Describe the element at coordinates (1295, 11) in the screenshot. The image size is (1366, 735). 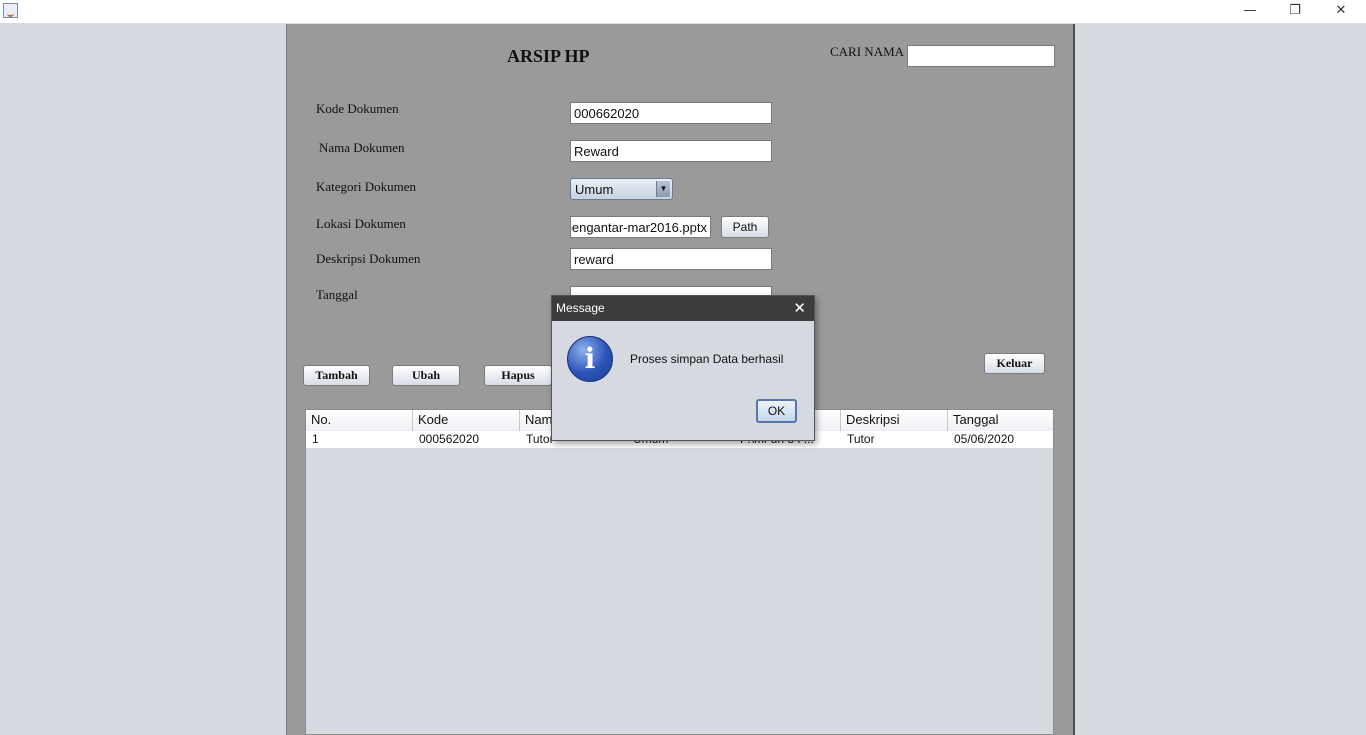
I see `restore-button: ❐` at that location.